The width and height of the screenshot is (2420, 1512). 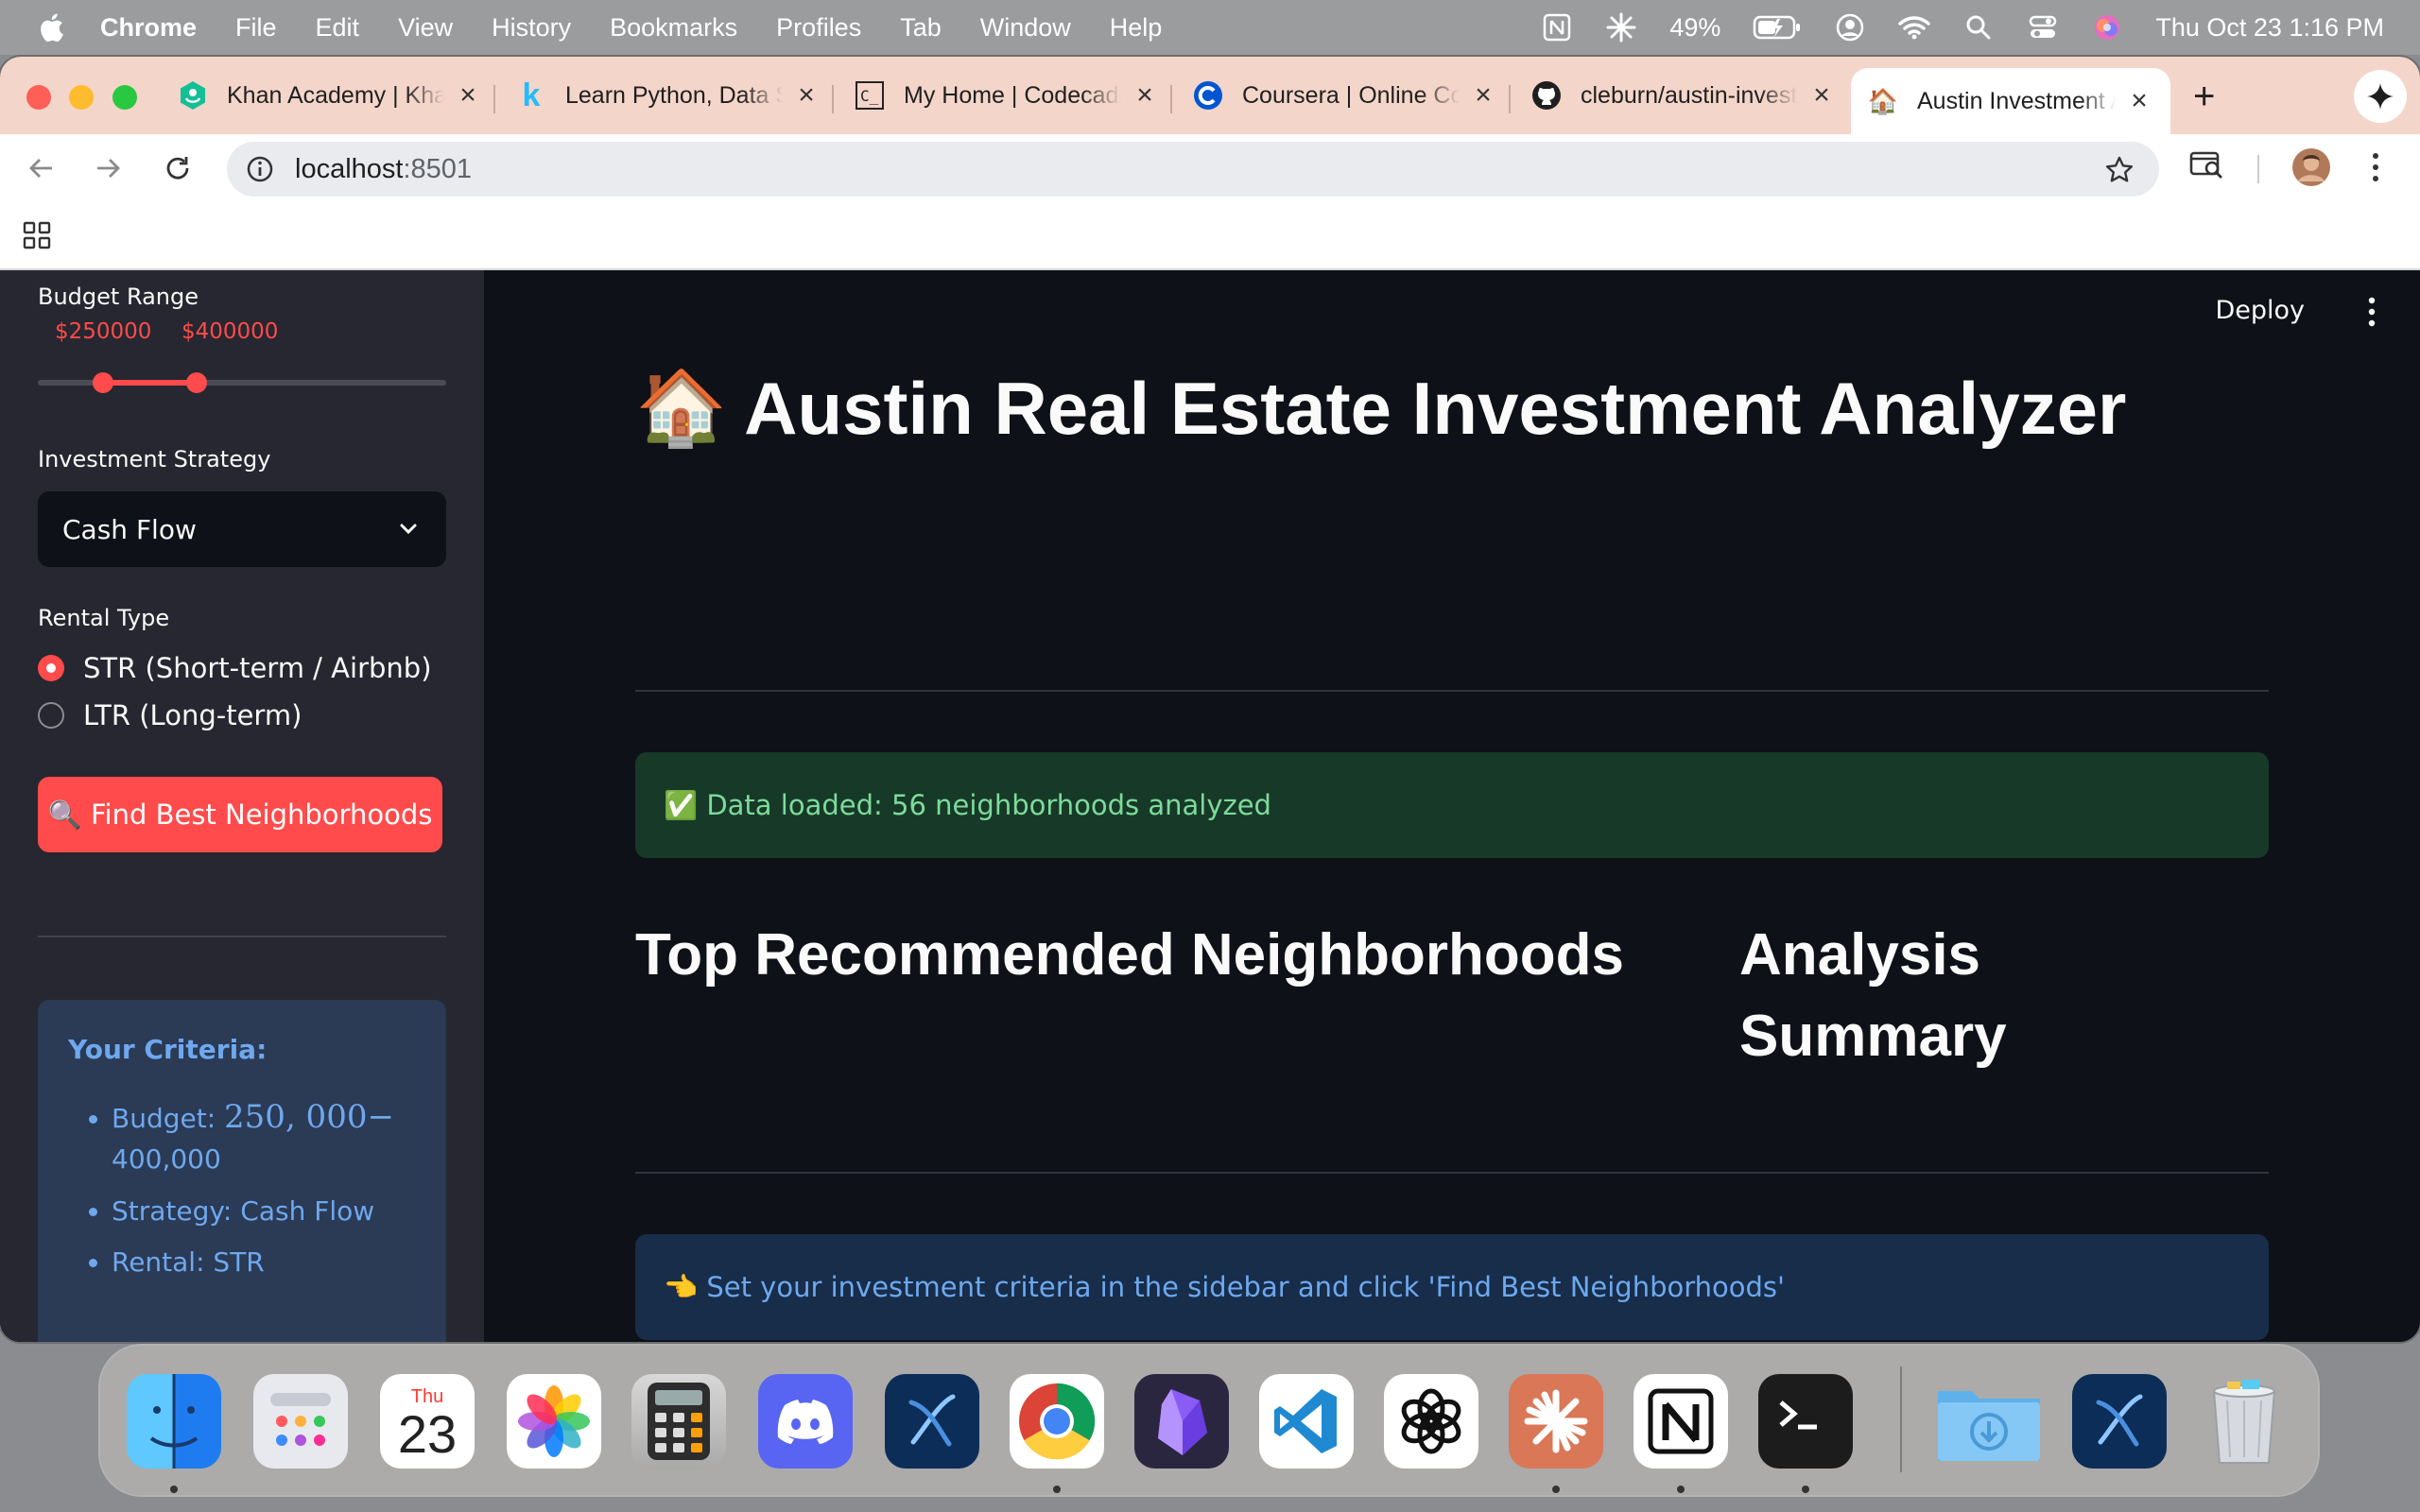 What do you see at coordinates (1556, 1421) in the screenshot?
I see `dock-claude-icon` at bounding box center [1556, 1421].